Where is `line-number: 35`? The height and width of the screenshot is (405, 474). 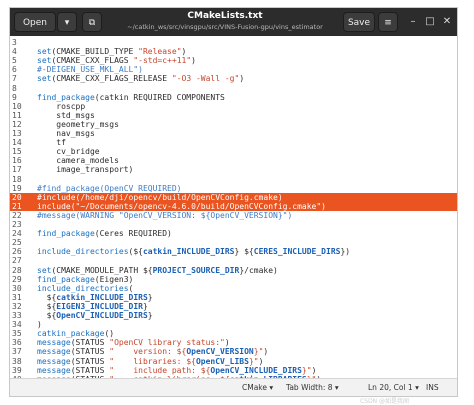 line-number: 35 is located at coordinates (17, 334).